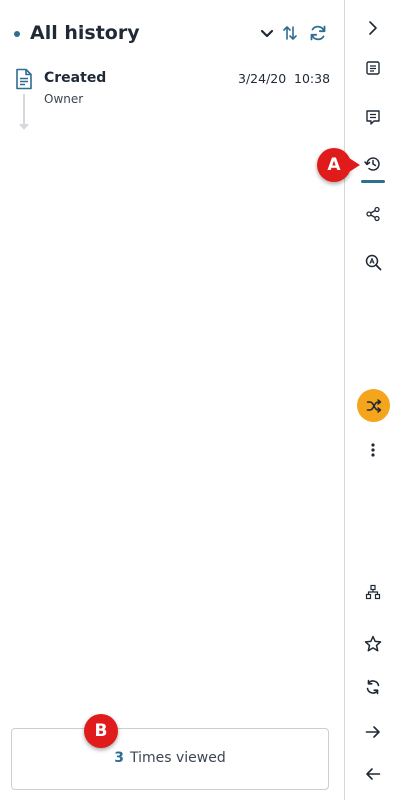 This screenshot has height=800, width=400. I want to click on title-dot, so click(17, 34).